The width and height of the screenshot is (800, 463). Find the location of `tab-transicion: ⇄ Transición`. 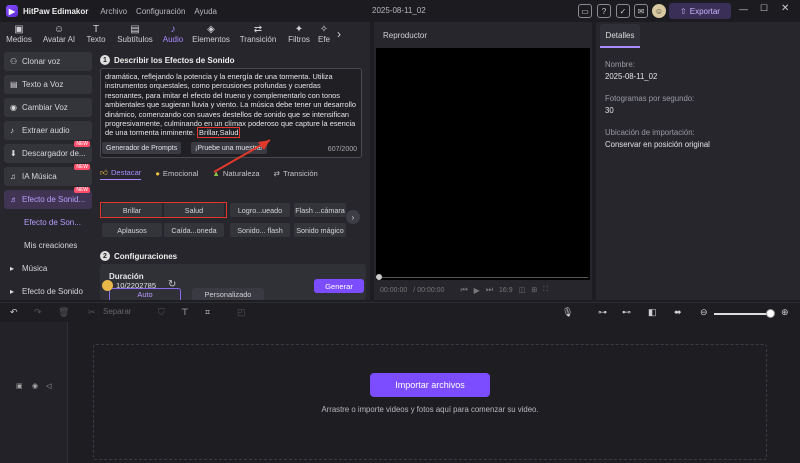

tab-transicion: ⇄ Transición is located at coordinates (258, 35).